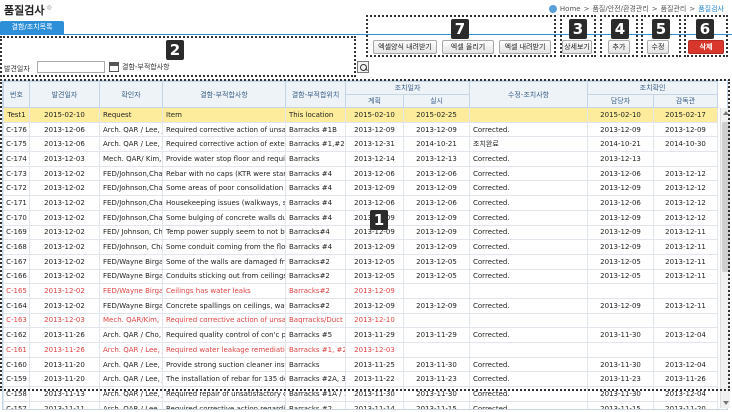 The width and height of the screenshot is (732, 412). Describe the element at coordinates (705, 29) in the screenshot. I see `callout-number-6: 6` at that location.